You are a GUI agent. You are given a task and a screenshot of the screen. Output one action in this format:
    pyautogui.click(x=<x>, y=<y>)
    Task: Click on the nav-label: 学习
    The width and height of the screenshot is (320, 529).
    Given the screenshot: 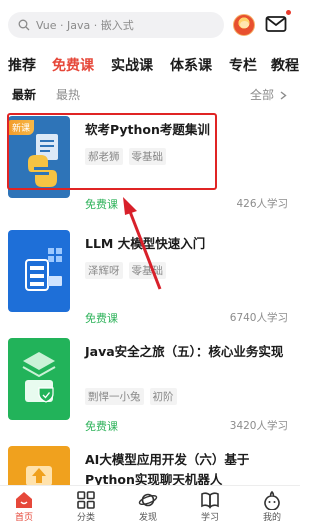 What is the action you would take?
    pyautogui.click(x=209, y=518)
    